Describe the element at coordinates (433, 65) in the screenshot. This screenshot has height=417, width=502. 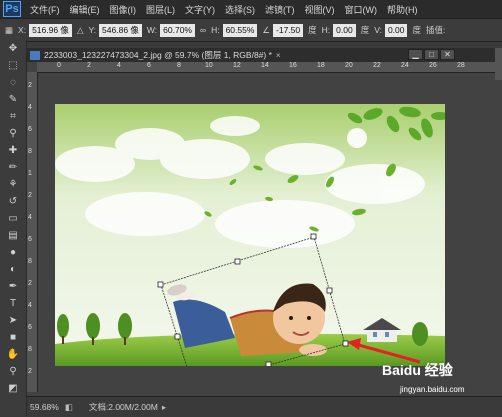
I see `ruler-h-label: 26` at that location.